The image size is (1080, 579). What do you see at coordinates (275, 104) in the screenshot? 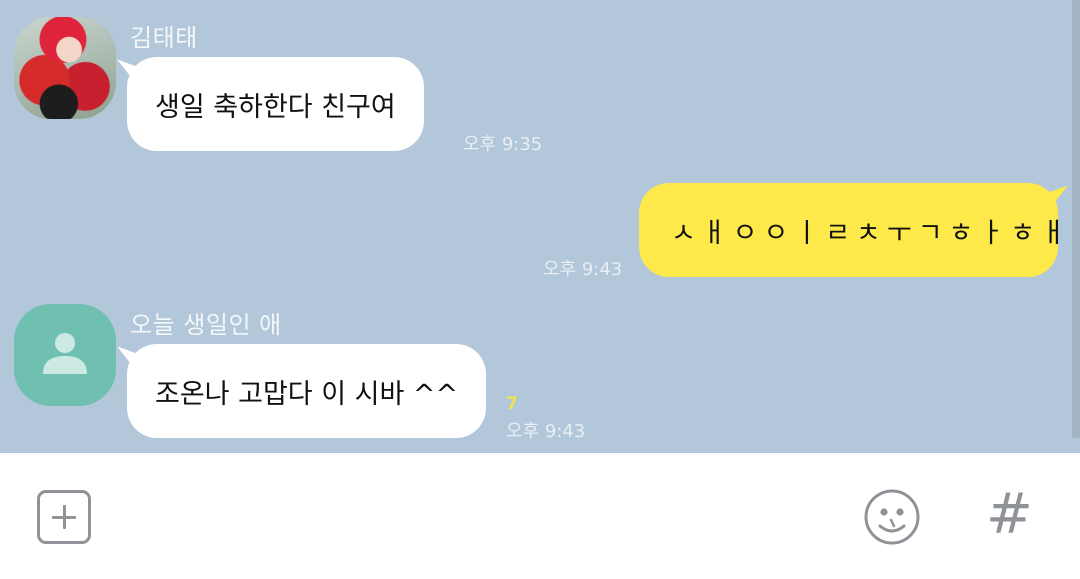
I see `incoming-message-bubble: 생일 축하한다 친구여` at bounding box center [275, 104].